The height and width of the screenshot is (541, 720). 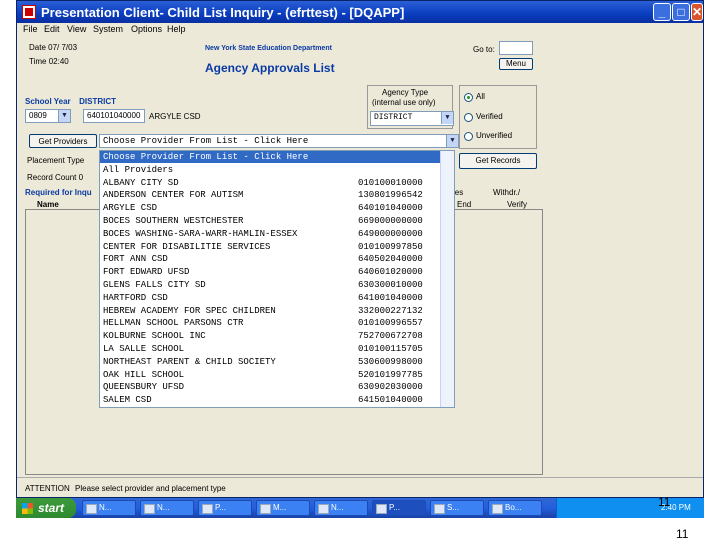 What do you see at coordinates (390, 221) in the screenshot?
I see `provider-option-code: 669000000000` at bounding box center [390, 221].